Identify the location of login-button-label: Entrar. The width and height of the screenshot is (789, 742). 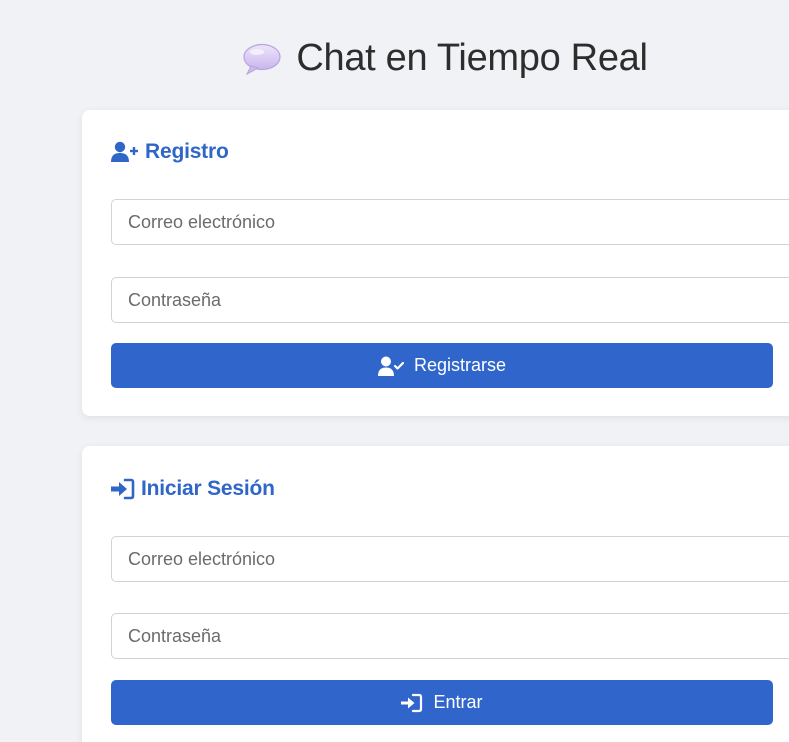
(458, 702).